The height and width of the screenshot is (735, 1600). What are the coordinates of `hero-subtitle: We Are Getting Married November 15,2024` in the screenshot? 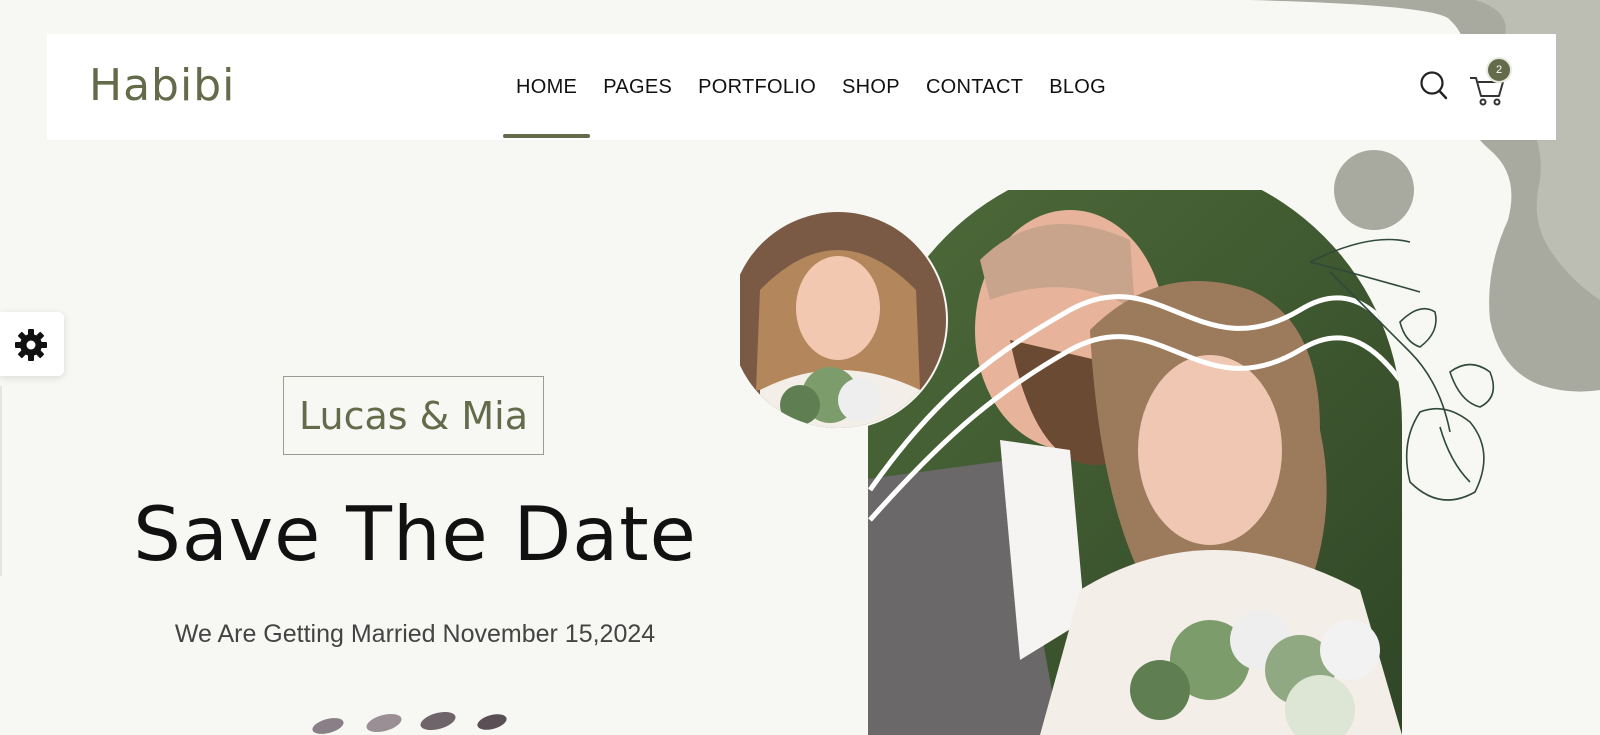 It's located at (415, 634).